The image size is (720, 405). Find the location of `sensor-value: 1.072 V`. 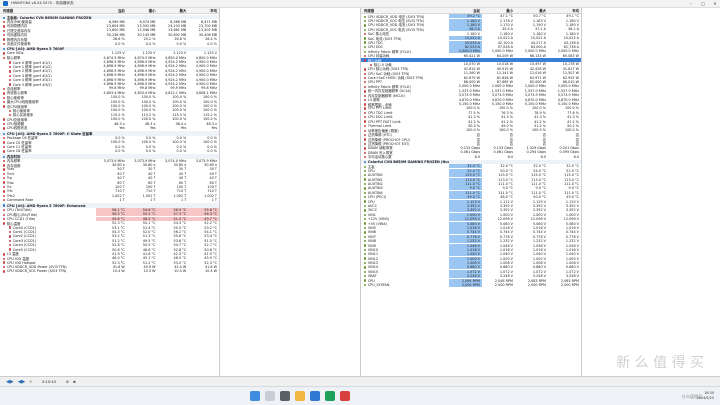

sensor-value: 1.072 V is located at coordinates (506, 271).